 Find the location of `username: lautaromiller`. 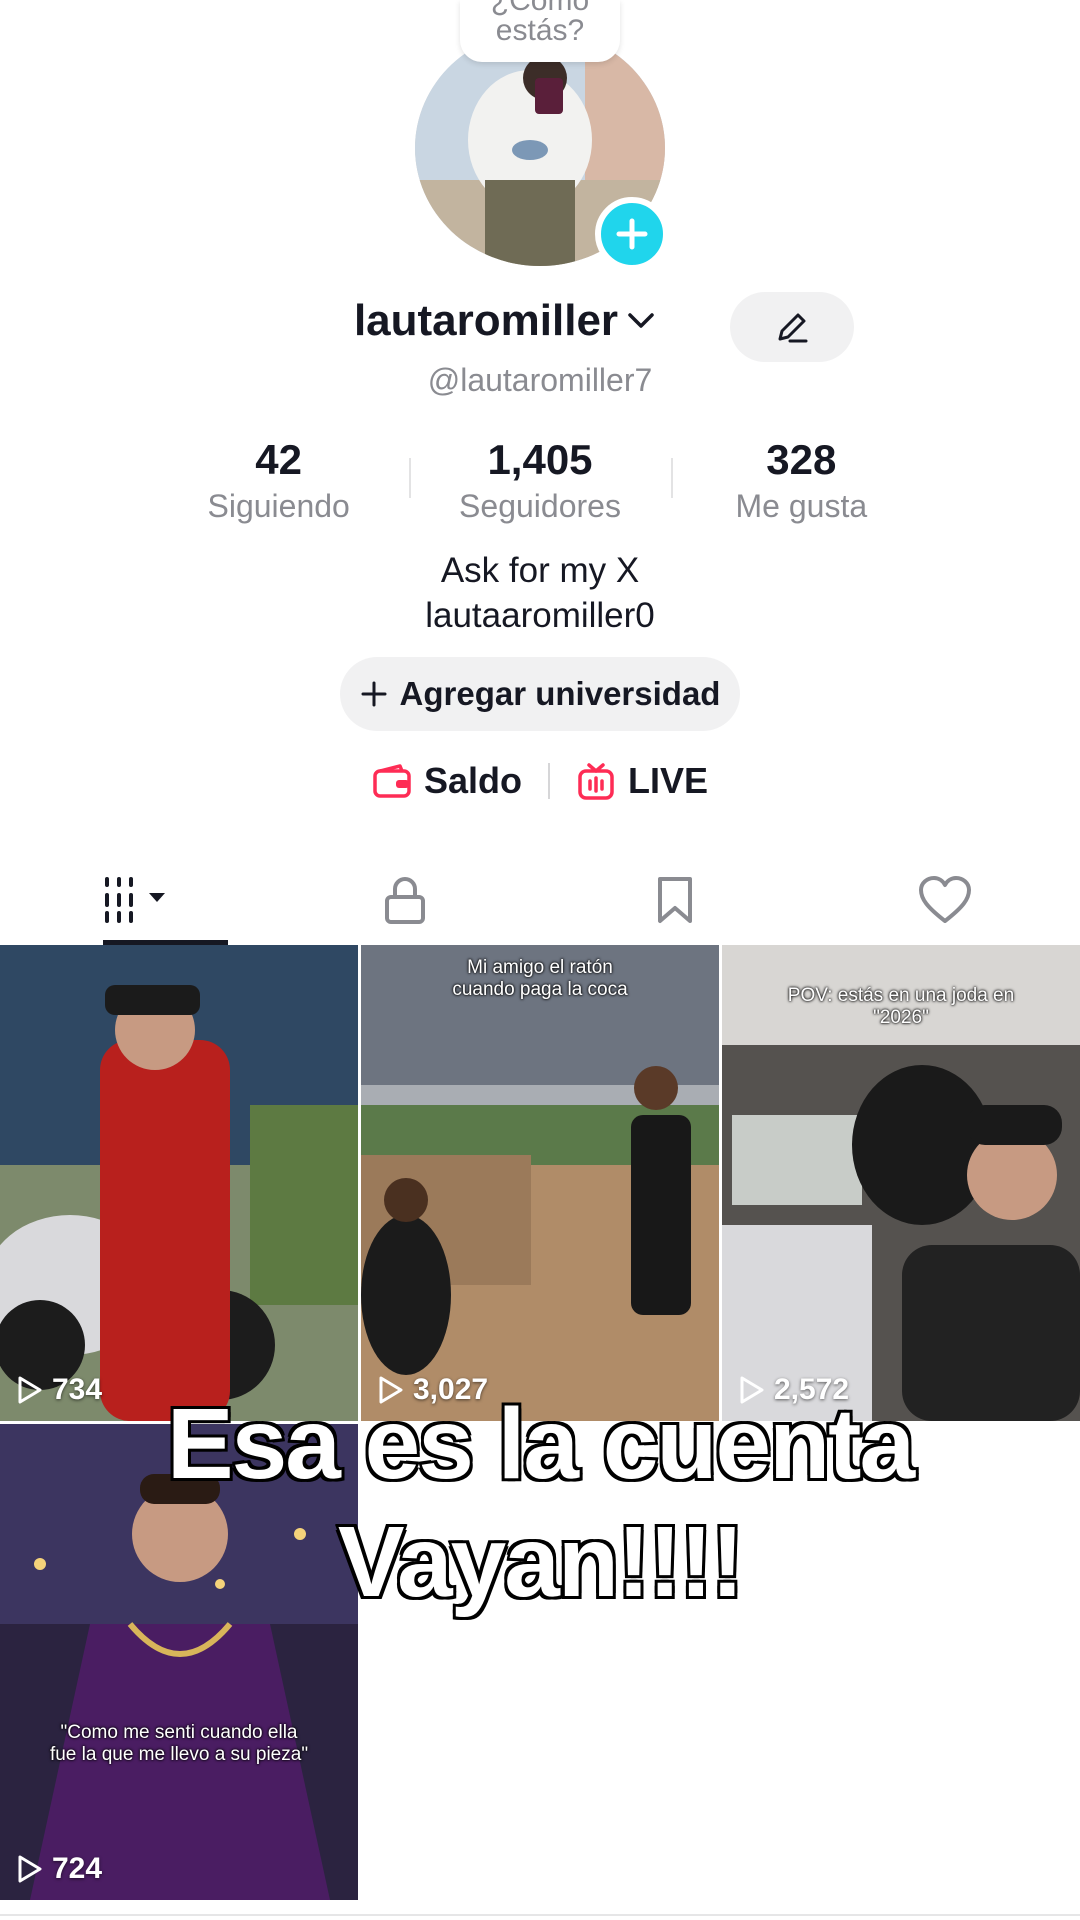

username: lautaromiller is located at coordinates (486, 320).